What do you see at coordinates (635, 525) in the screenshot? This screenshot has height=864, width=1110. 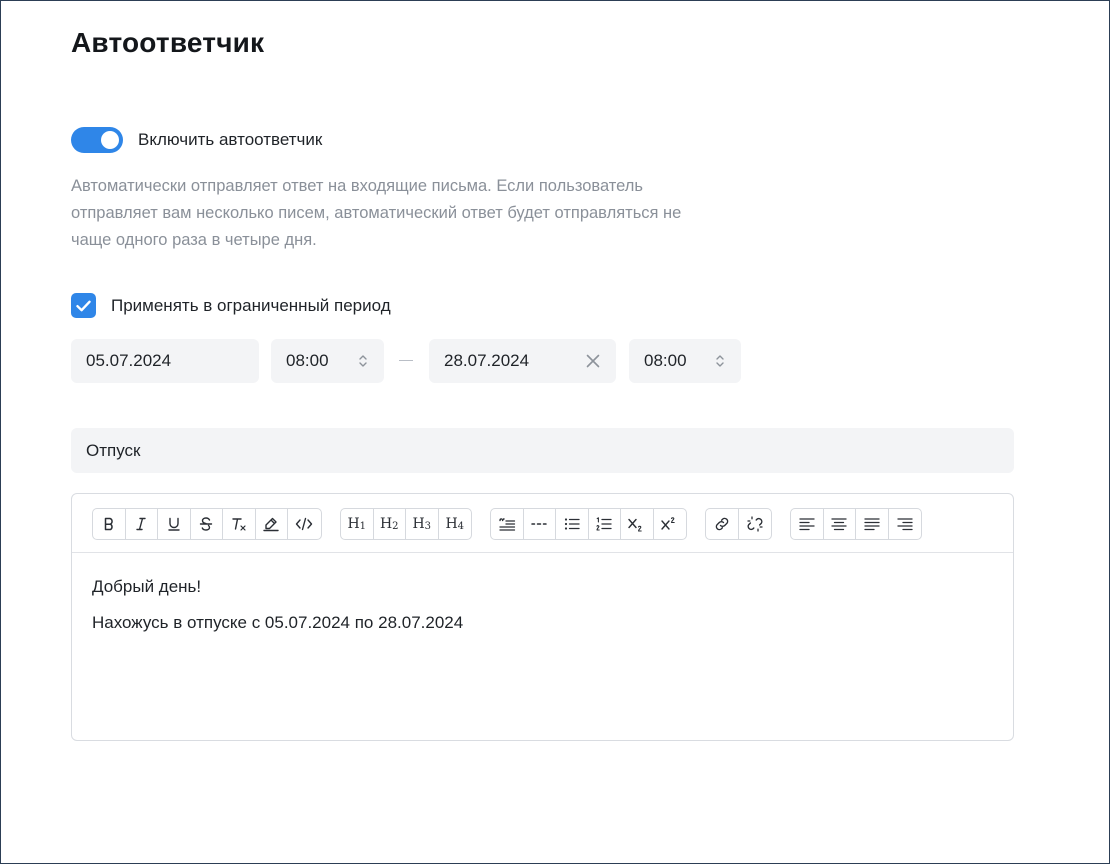 I see `subscript-icon` at bounding box center [635, 525].